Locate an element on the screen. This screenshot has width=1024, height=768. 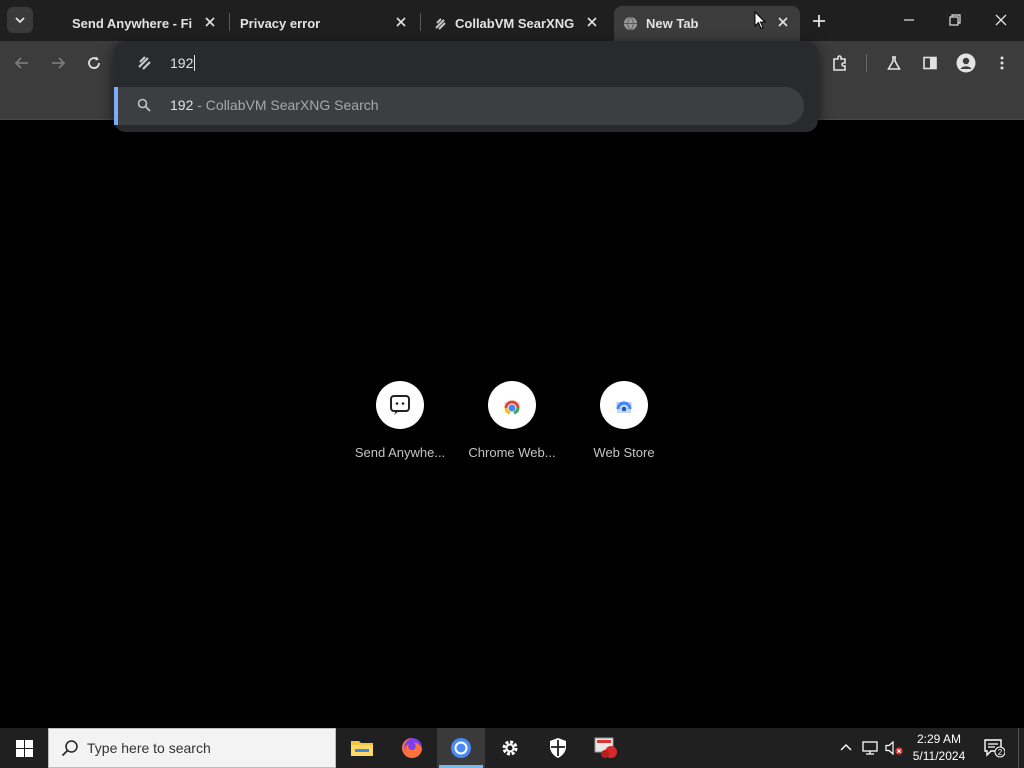
chevron-up-icon is located at coordinates (846, 747).